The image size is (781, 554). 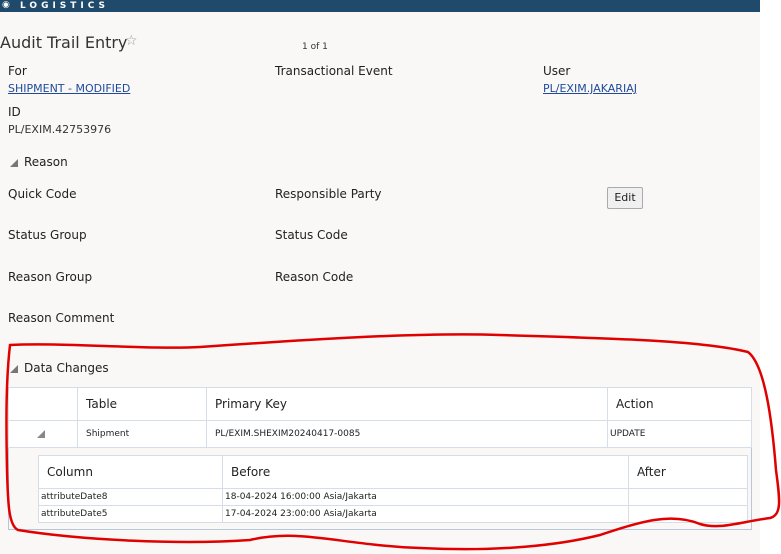 What do you see at coordinates (315, 47) in the screenshot?
I see `pager: 1 of 1` at bounding box center [315, 47].